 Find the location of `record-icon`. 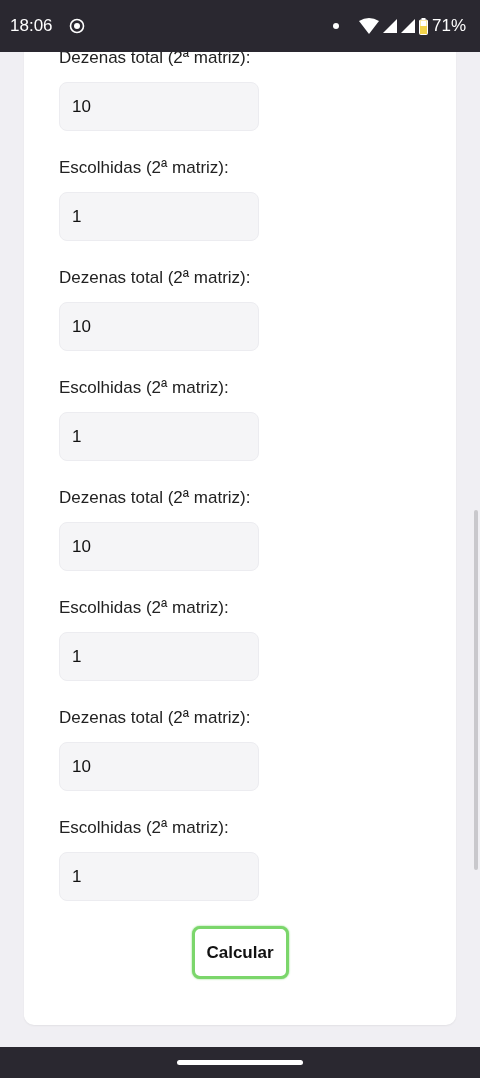

record-icon is located at coordinates (76, 26).